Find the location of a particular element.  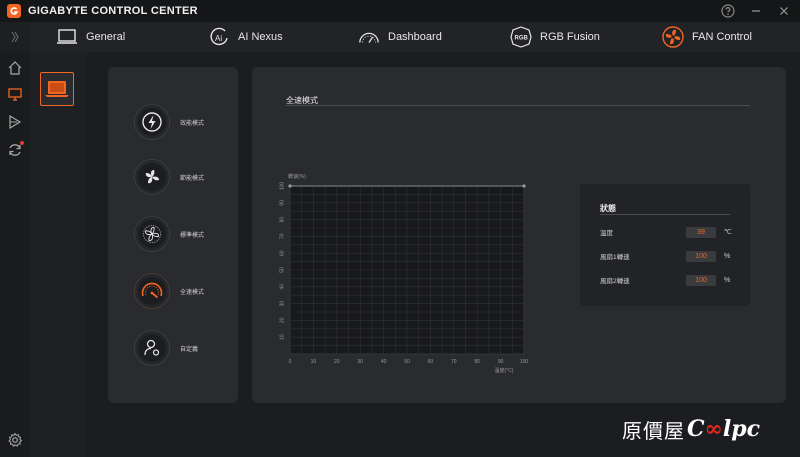

watermark-infinity: ∞ is located at coordinates (713, 429).